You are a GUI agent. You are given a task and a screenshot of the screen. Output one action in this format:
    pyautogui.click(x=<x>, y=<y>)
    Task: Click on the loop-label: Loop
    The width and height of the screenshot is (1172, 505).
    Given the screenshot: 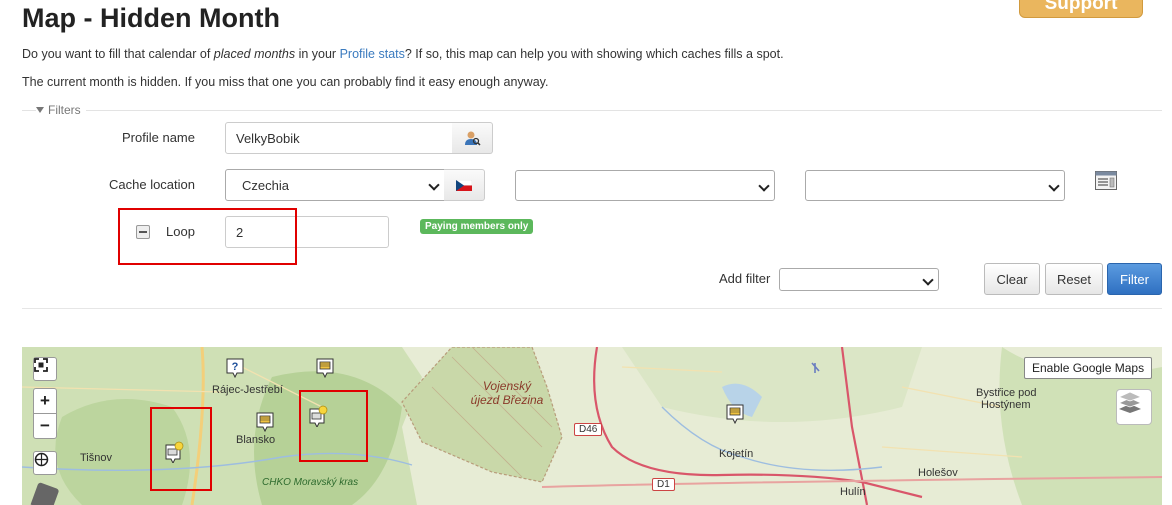 What is the action you would take?
    pyautogui.click(x=180, y=231)
    